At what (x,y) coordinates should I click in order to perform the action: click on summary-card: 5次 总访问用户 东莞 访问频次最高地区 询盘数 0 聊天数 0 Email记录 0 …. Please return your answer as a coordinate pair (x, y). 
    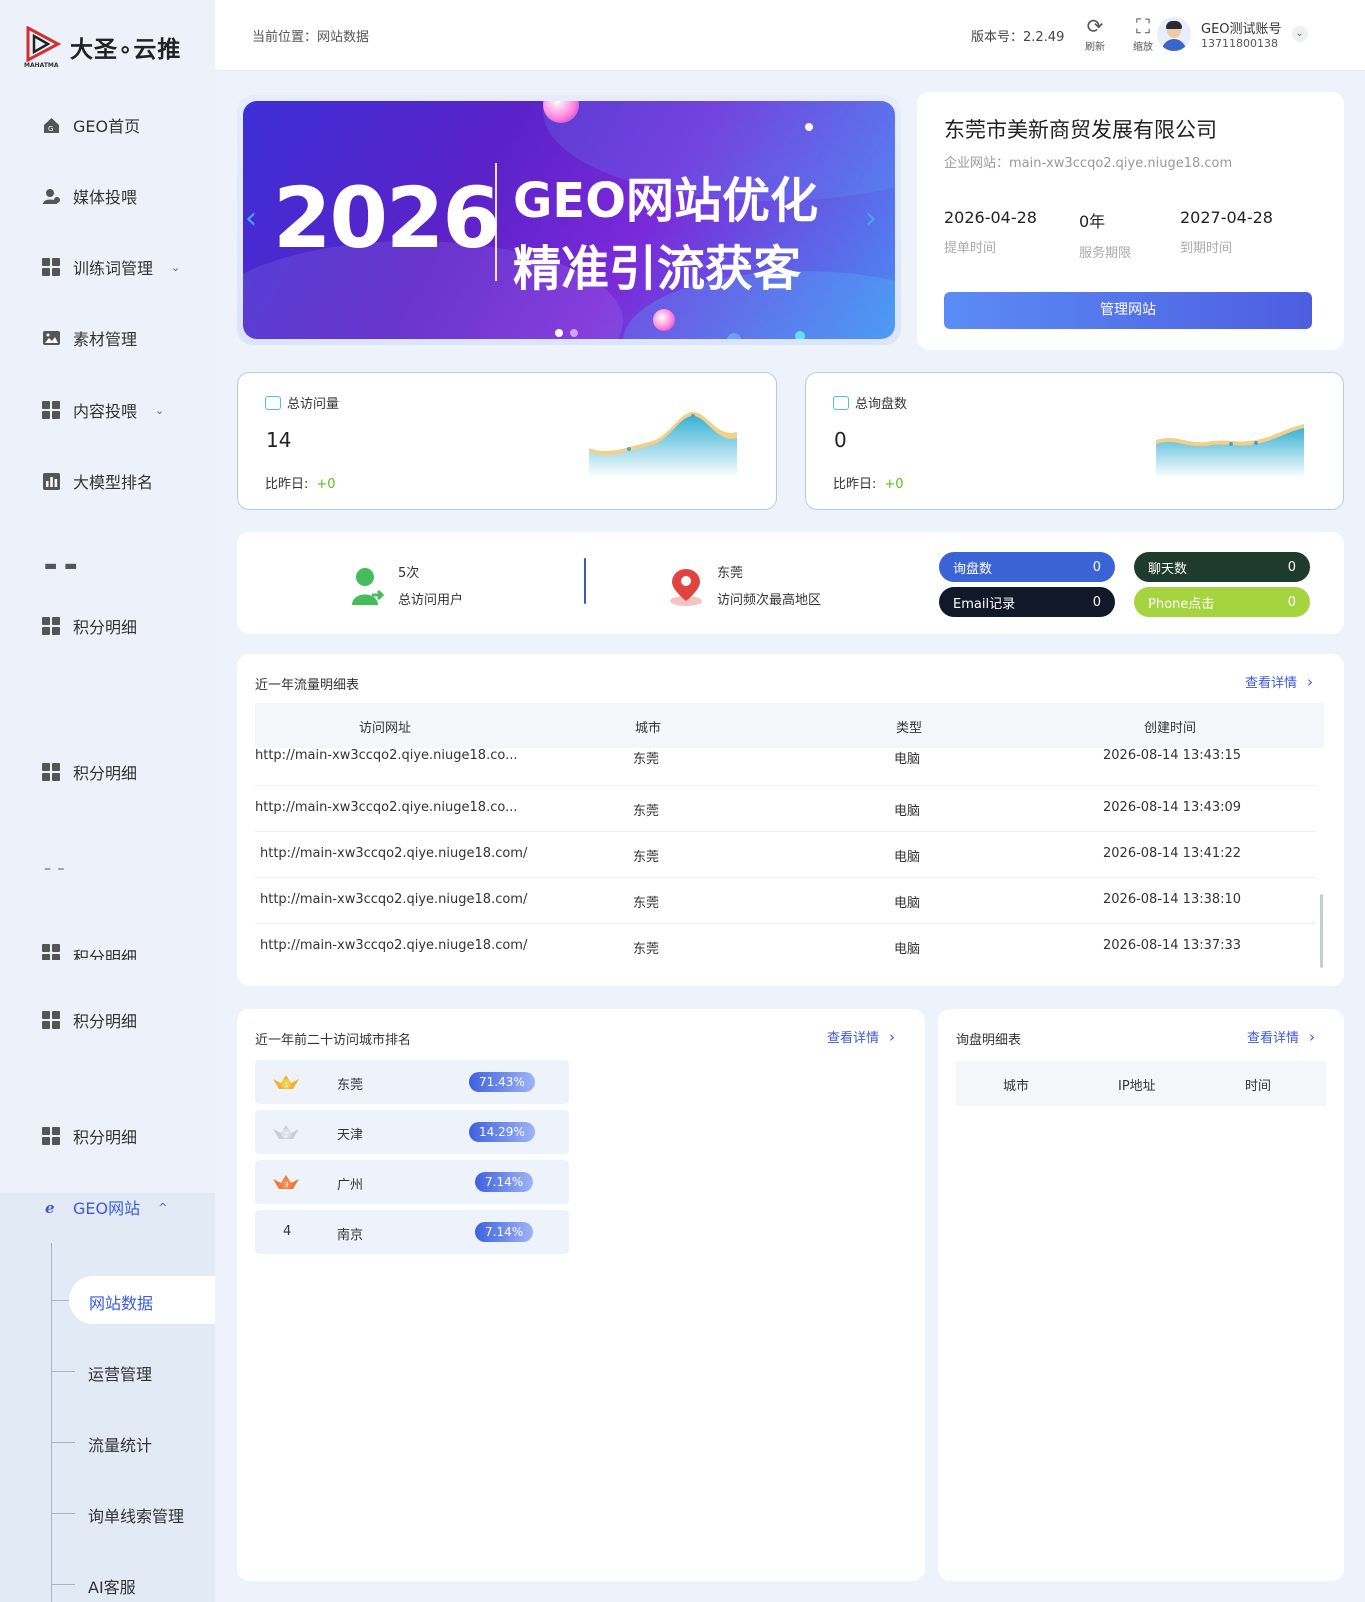
    Looking at the image, I should click on (790, 583).